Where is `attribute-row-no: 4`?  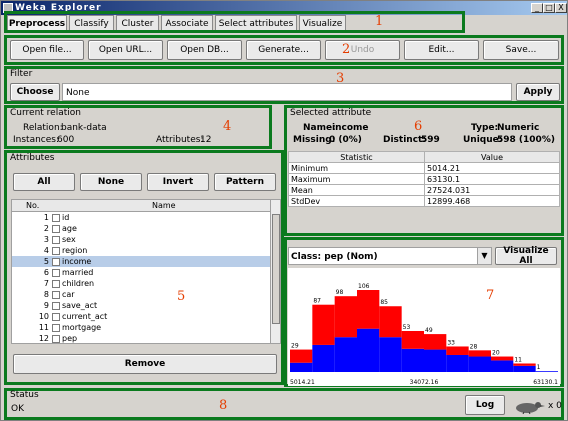 attribute-row-no: 4 is located at coordinates (46, 250).